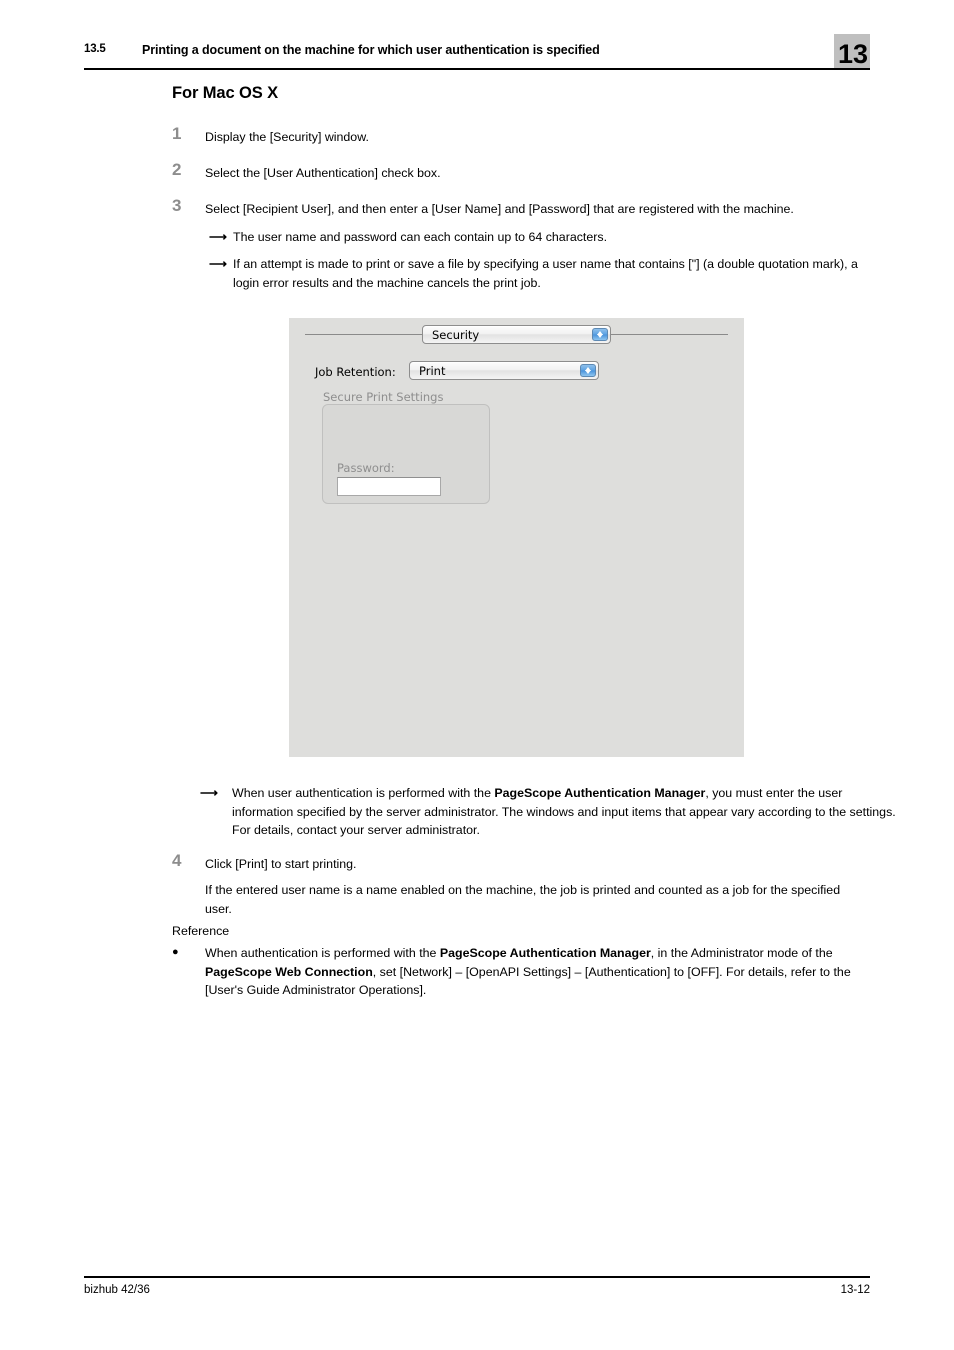 Image resolution: width=954 pixels, height=1350 pixels. I want to click on step-1: 1 Display the [Security] window., so click(521, 135).